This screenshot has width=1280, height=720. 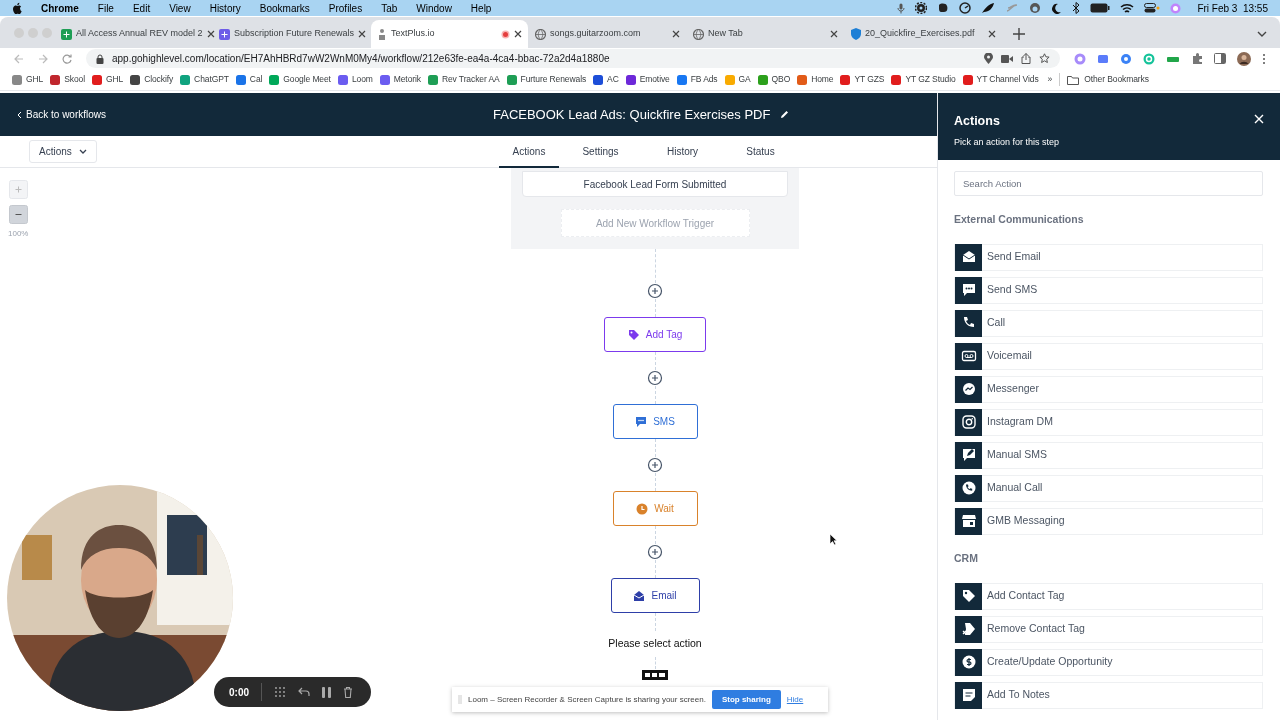 What do you see at coordinates (815, 79) in the screenshot?
I see `bookmark: Home` at bounding box center [815, 79].